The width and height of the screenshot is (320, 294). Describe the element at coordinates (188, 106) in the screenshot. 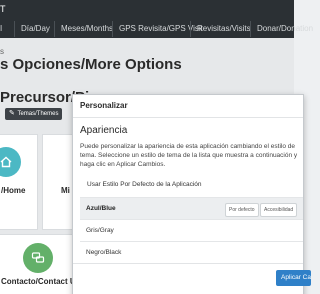

I see `dialog-header: Personalizar` at that location.